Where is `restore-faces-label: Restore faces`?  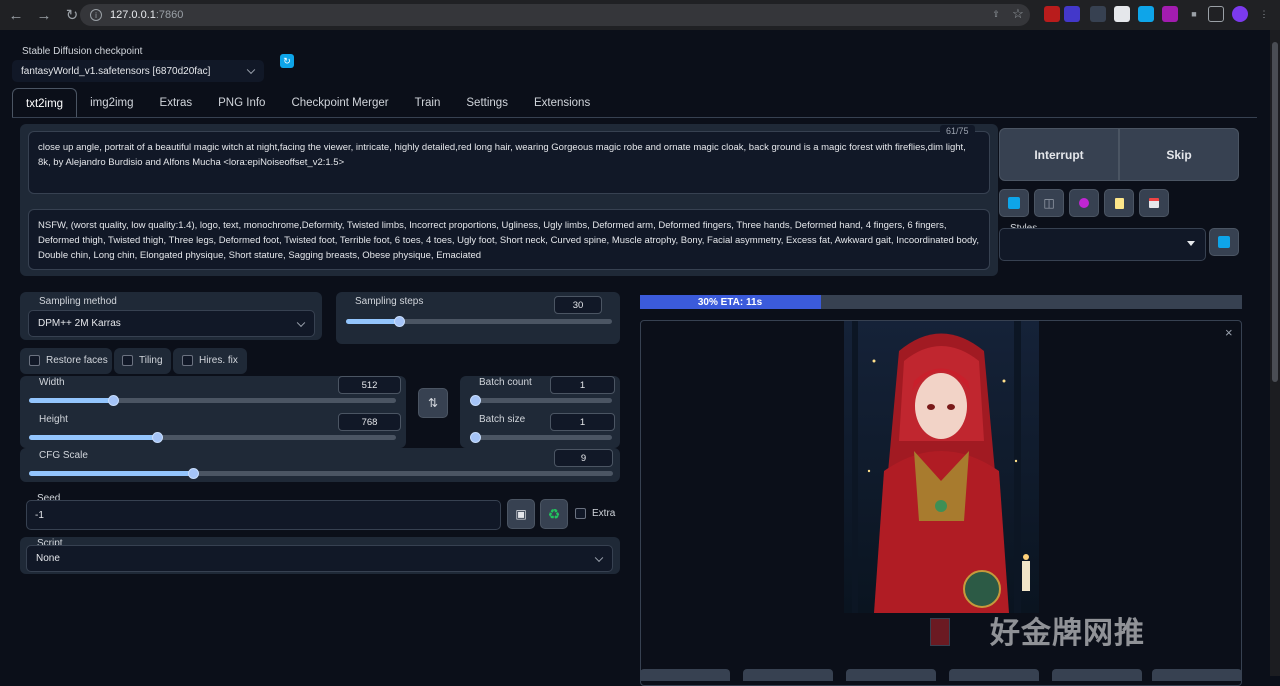
restore-faces-label: Restore faces is located at coordinates (77, 360).